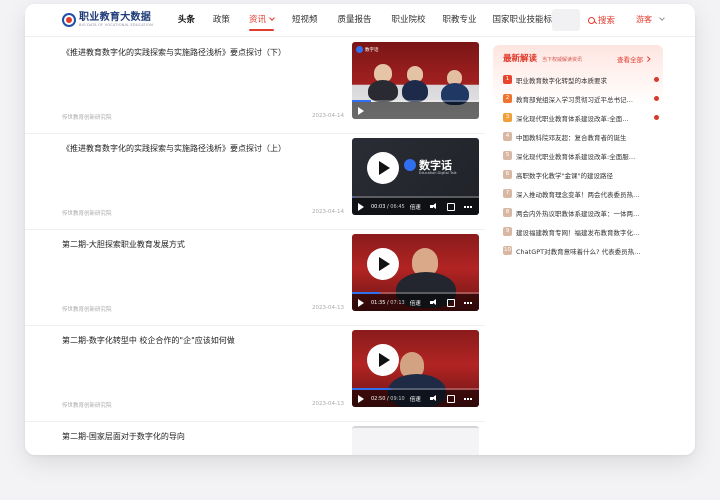 Image resolution: width=720 pixels, height=500 pixels. I want to click on search-button: 搜索, so click(601, 20).